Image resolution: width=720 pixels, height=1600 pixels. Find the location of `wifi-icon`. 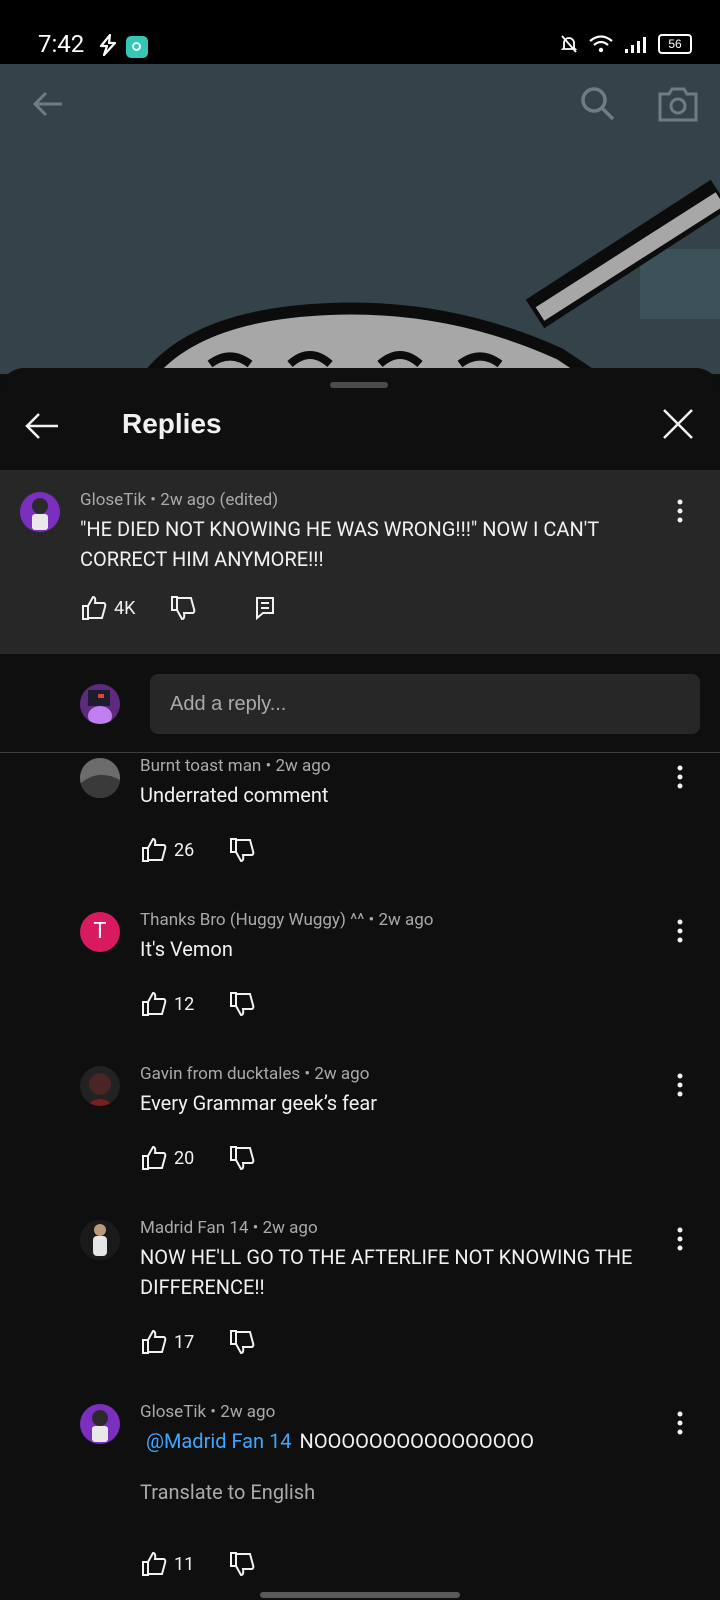

wifi-icon is located at coordinates (601, 44).